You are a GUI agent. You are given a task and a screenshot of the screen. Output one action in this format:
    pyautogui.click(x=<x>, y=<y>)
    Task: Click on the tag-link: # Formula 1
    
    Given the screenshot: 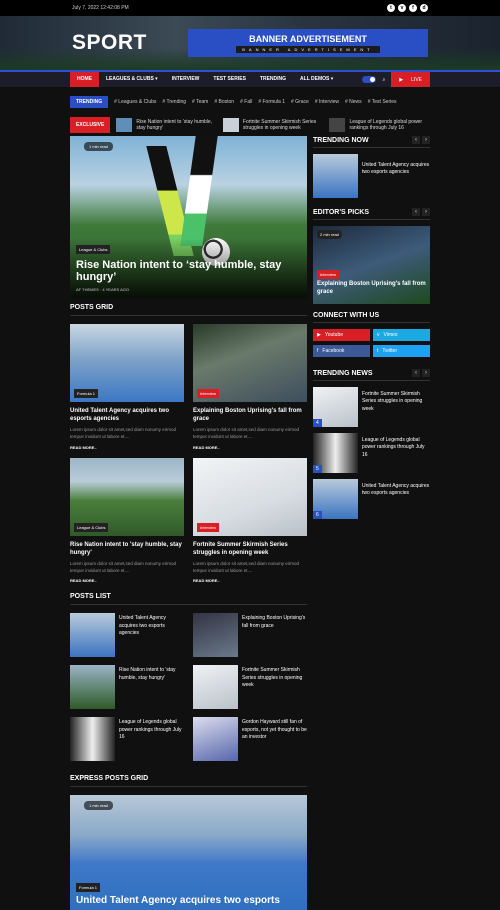 What is the action you would take?
    pyautogui.click(x=271, y=102)
    